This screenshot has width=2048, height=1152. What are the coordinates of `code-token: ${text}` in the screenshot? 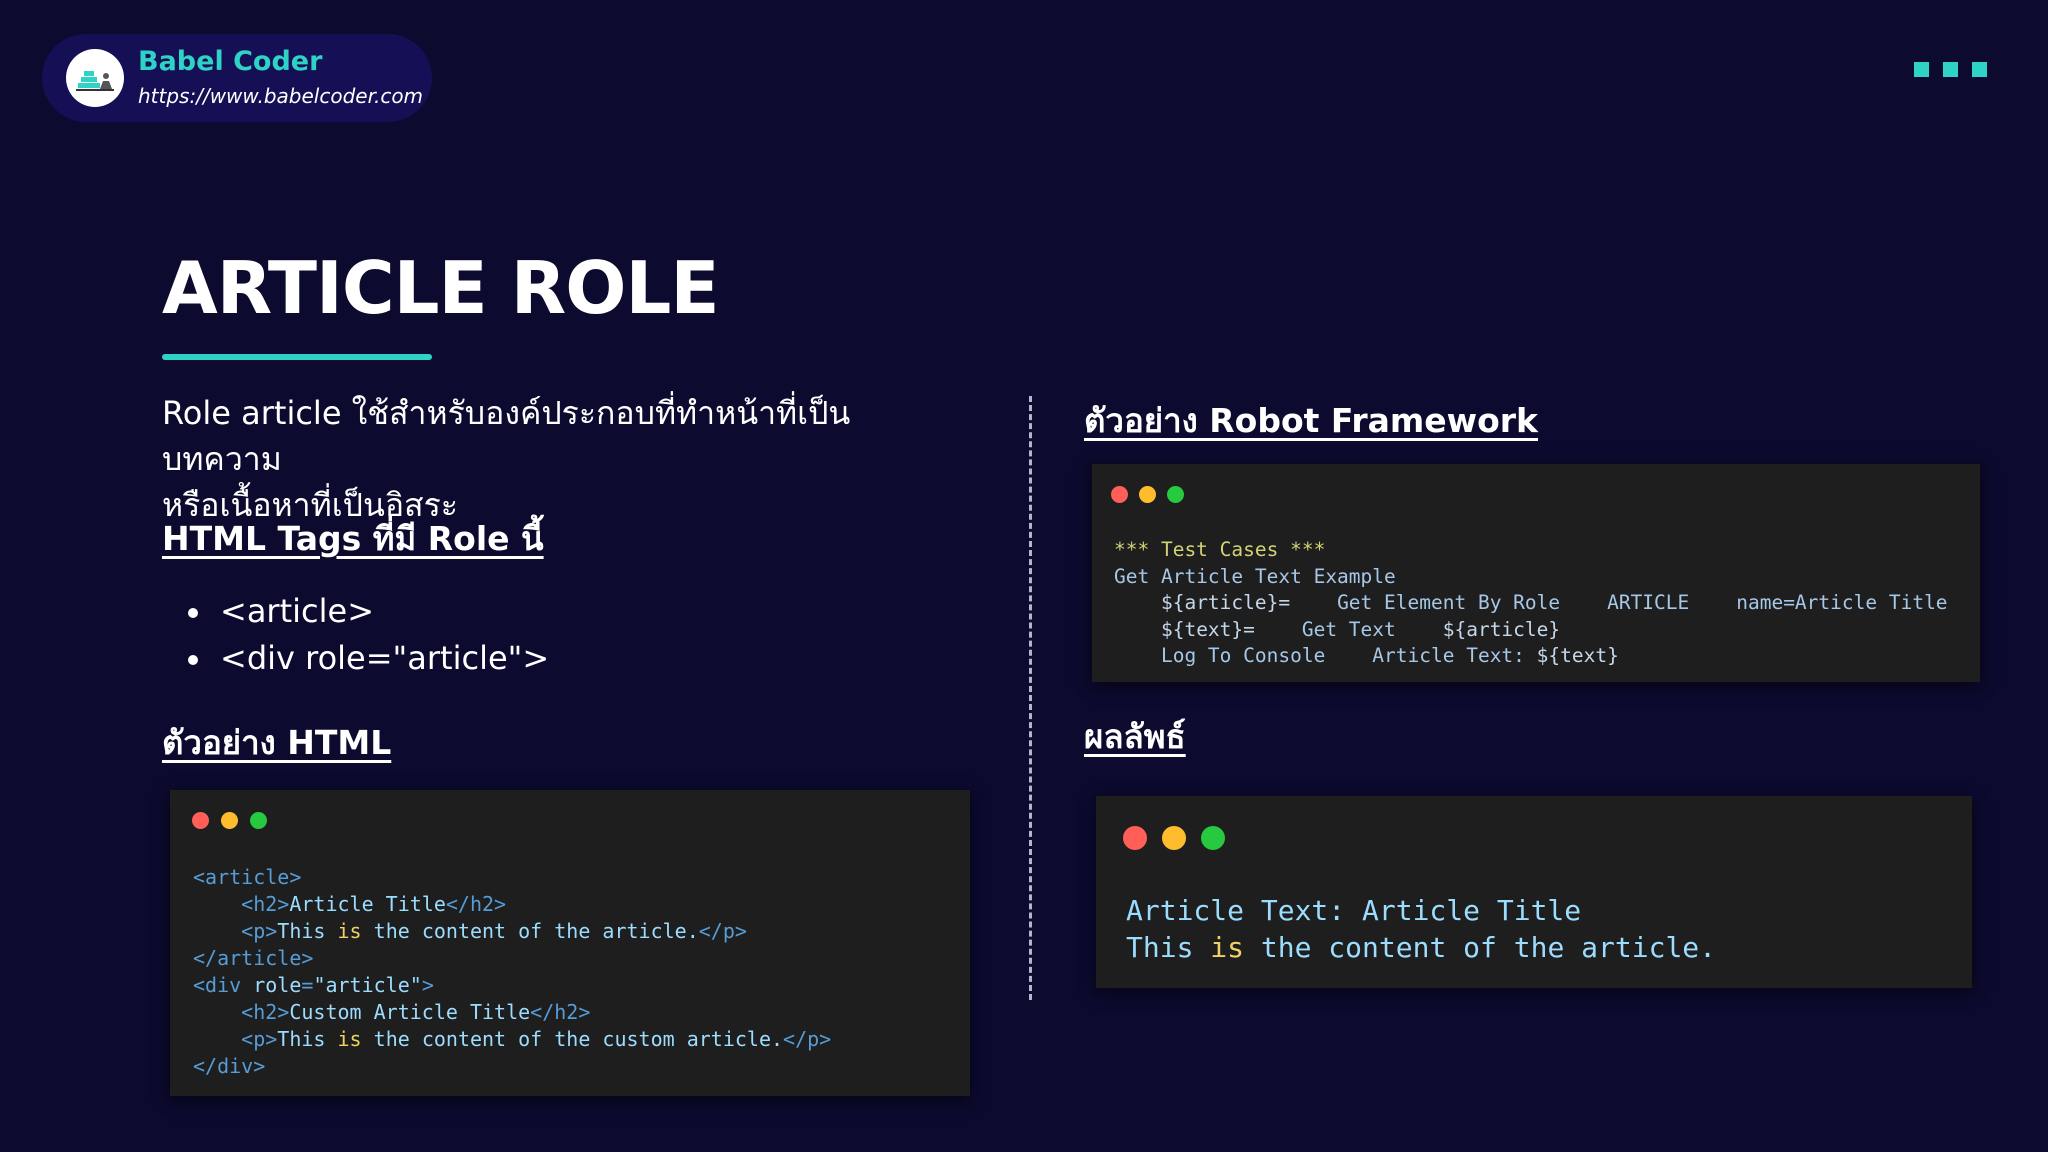 It's located at (1577, 655).